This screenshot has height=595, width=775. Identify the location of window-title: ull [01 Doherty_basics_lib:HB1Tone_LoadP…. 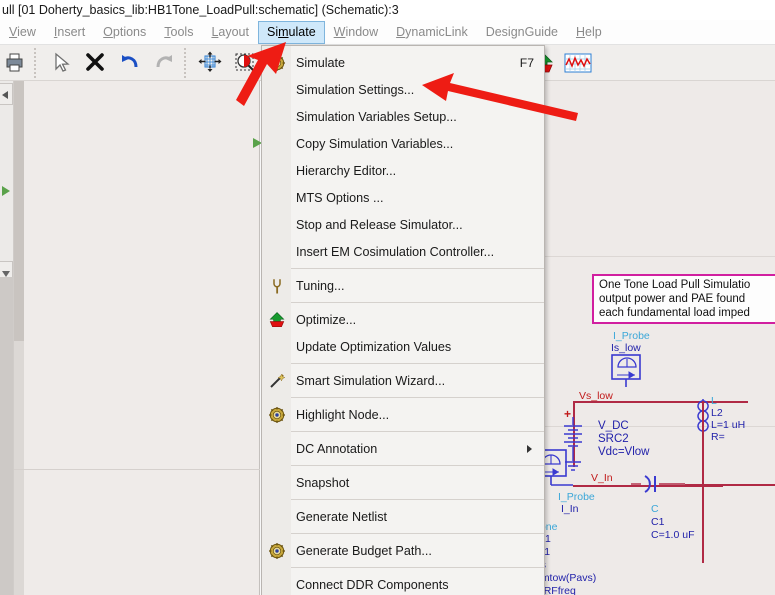
(387, 10).